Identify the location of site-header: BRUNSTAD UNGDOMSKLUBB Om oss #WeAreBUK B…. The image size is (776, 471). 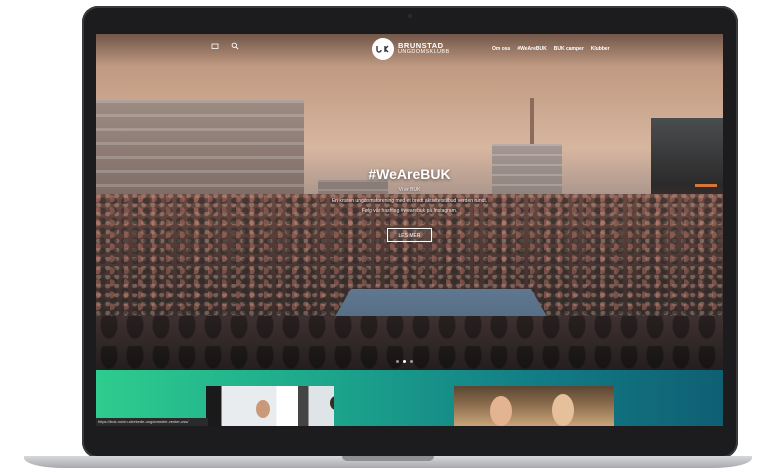
(409, 50).